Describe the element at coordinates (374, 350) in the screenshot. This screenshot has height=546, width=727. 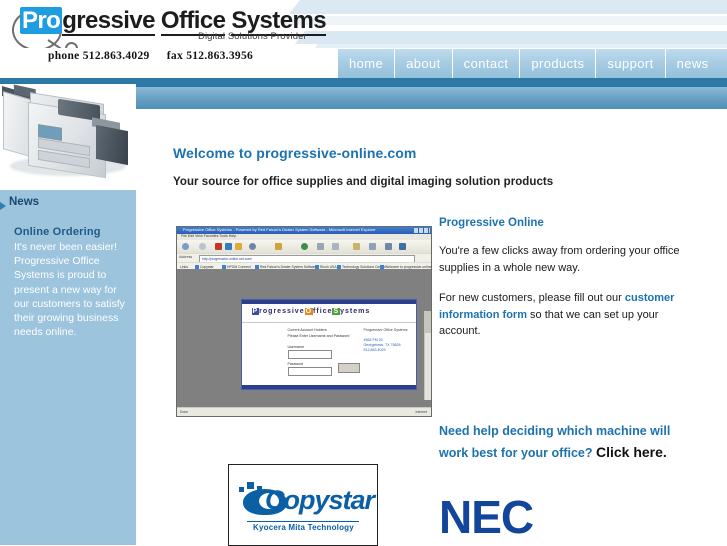
I see `contact-line-3: 512.863.4029` at that location.